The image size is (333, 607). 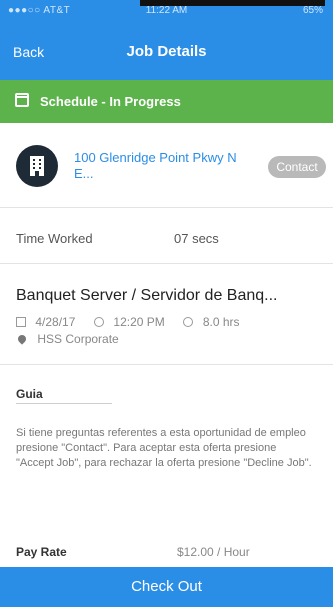 I want to click on building-icon, so click(x=37, y=166).